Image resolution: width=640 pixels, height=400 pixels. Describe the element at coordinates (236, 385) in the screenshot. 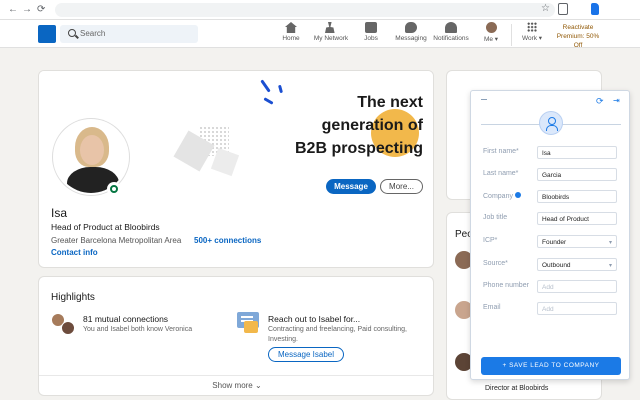

I see `show-more-button: Show more ⌄` at that location.